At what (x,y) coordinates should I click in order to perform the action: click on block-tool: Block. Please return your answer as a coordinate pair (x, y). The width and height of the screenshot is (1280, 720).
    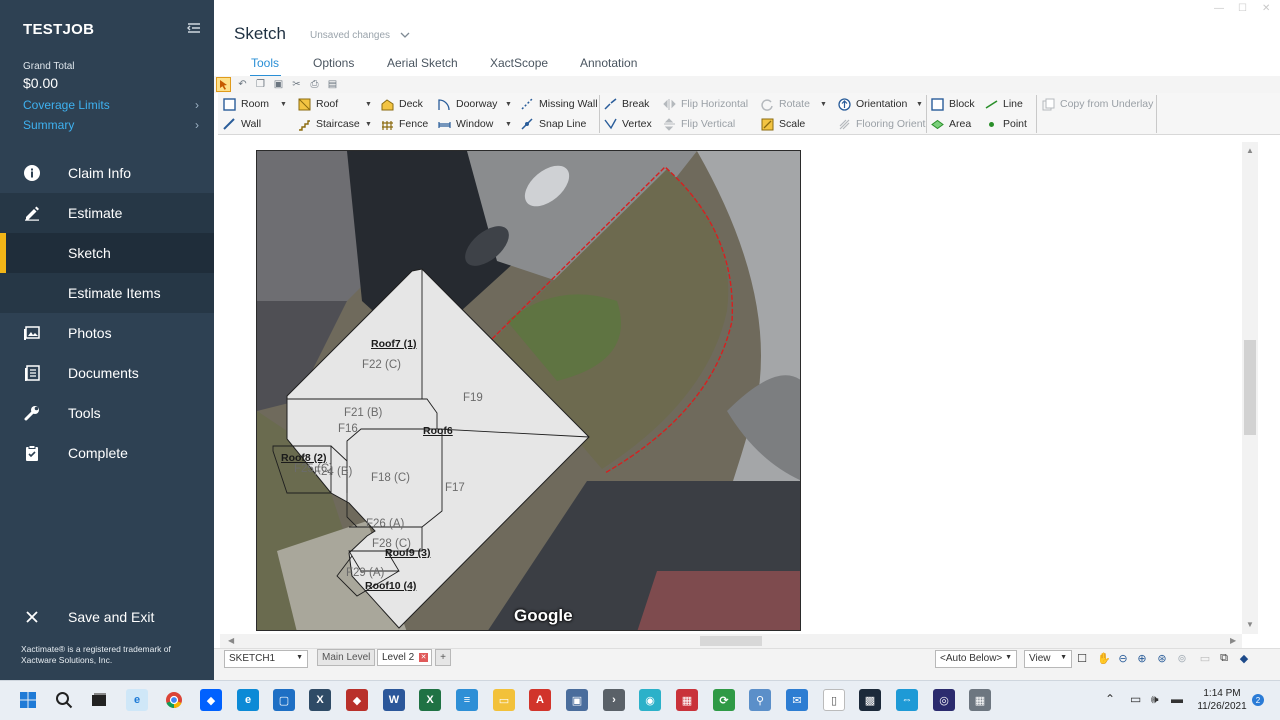
    Looking at the image, I should click on (952, 104).